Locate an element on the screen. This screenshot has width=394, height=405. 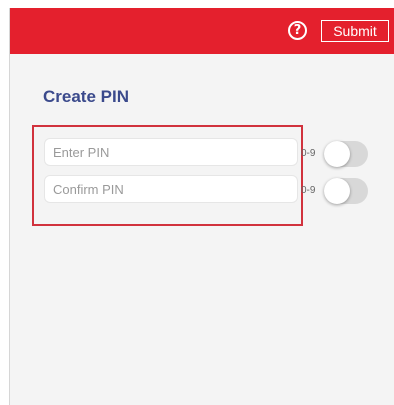
submit-button: Submit is located at coordinates (355, 31).